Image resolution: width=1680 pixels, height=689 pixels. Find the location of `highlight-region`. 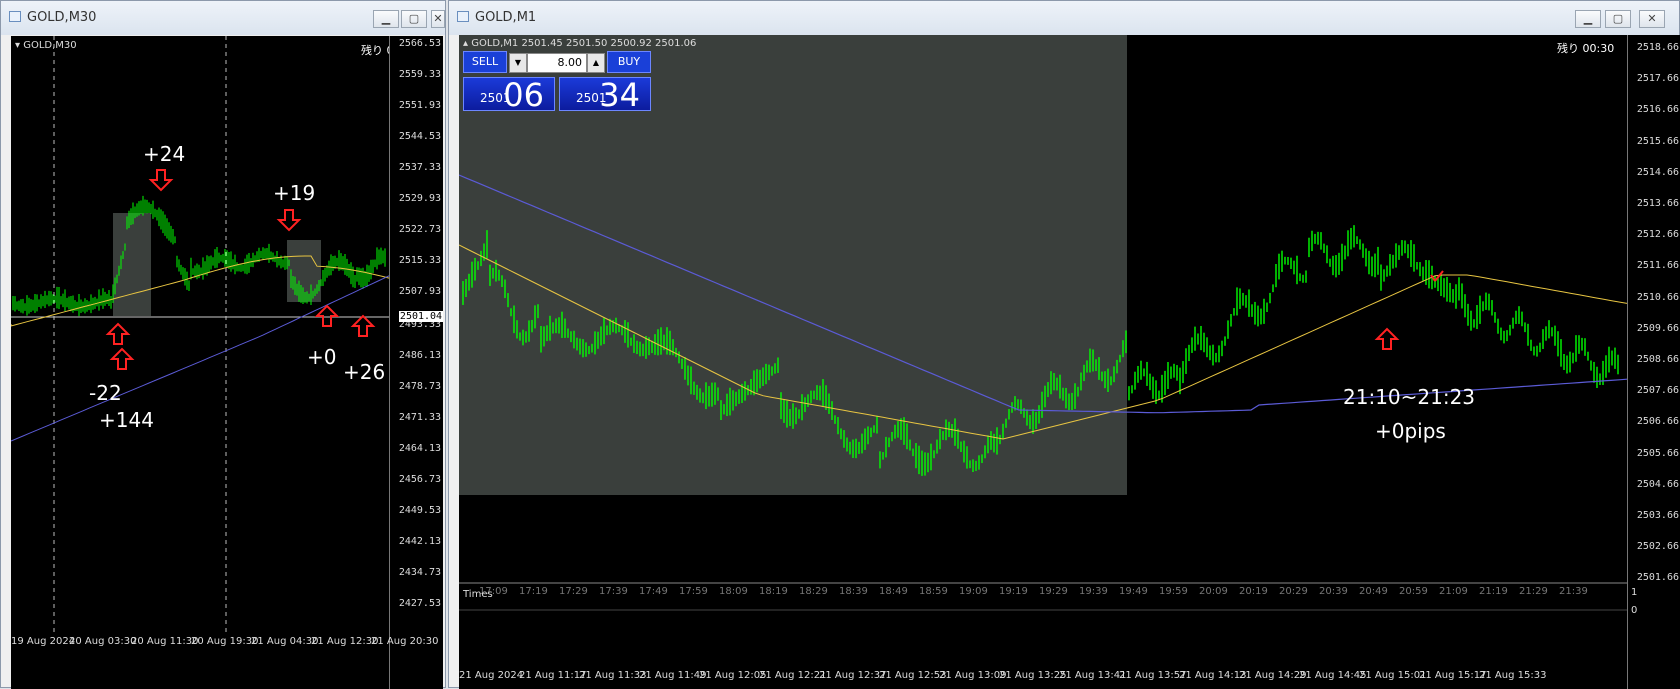

highlight-region is located at coordinates (132, 264).